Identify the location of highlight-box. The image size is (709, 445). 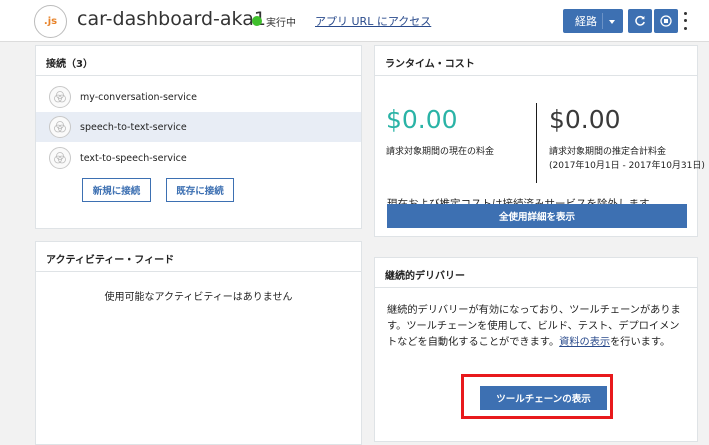
(537, 396).